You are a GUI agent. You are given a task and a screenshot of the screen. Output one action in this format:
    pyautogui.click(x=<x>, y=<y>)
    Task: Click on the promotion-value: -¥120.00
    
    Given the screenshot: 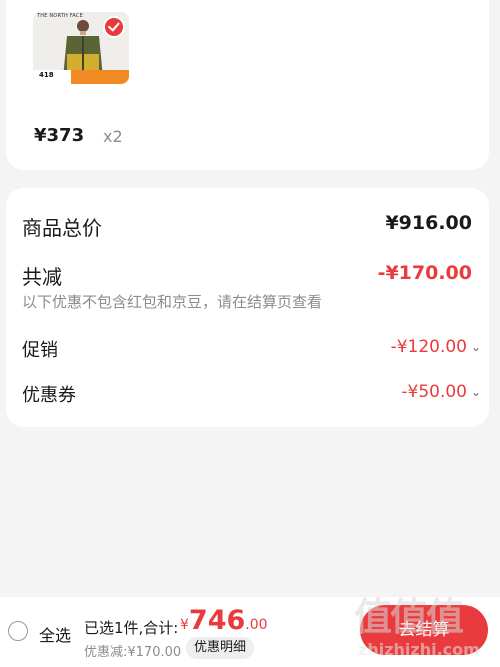 What is the action you would take?
    pyautogui.click(x=429, y=347)
    